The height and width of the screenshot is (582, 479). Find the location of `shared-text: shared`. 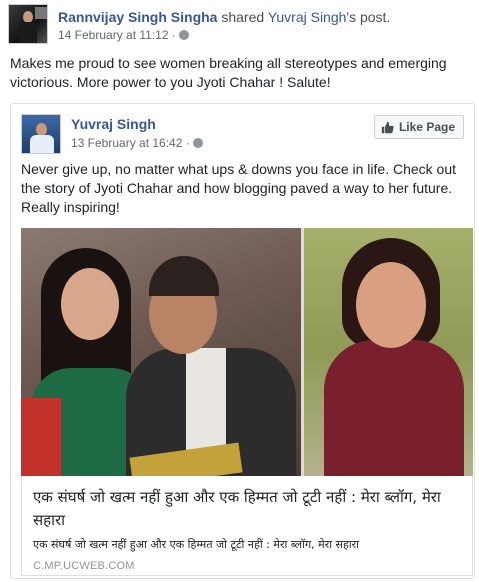

shared-text: shared is located at coordinates (243, 17).